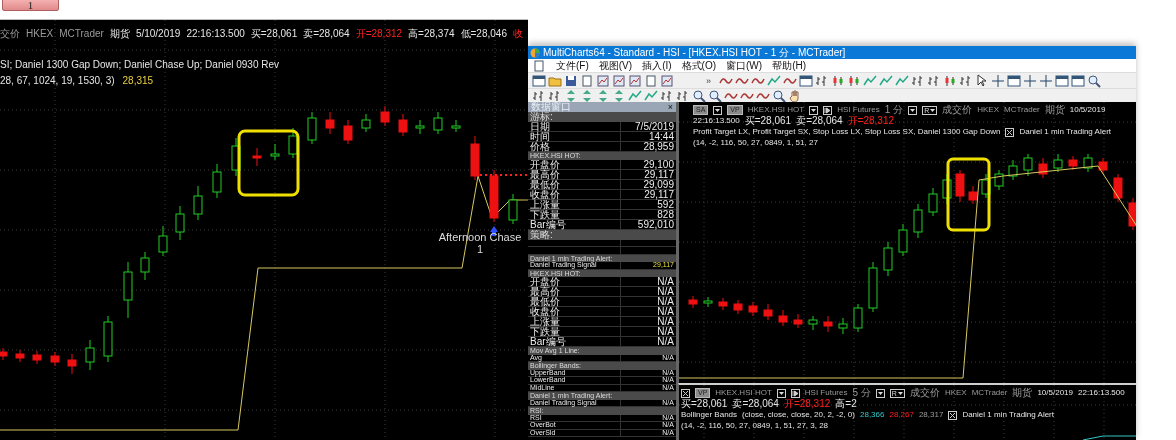 The image size is (1176, 440). I want to click on hand-icon, so click(795, 95).